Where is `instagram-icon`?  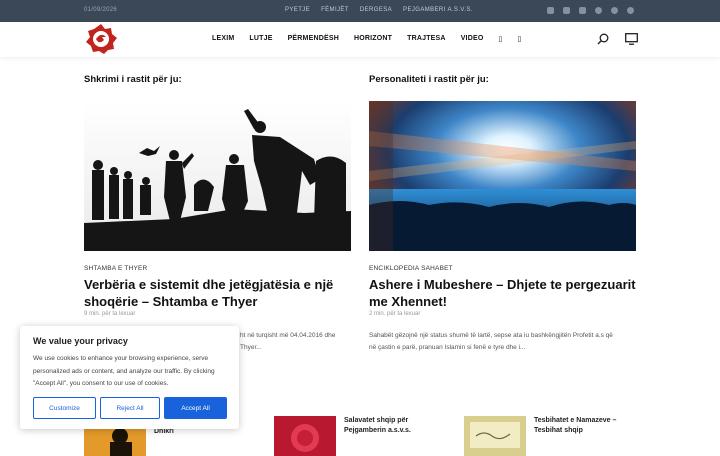 instagram-icon is located at coordinates (582, 10).